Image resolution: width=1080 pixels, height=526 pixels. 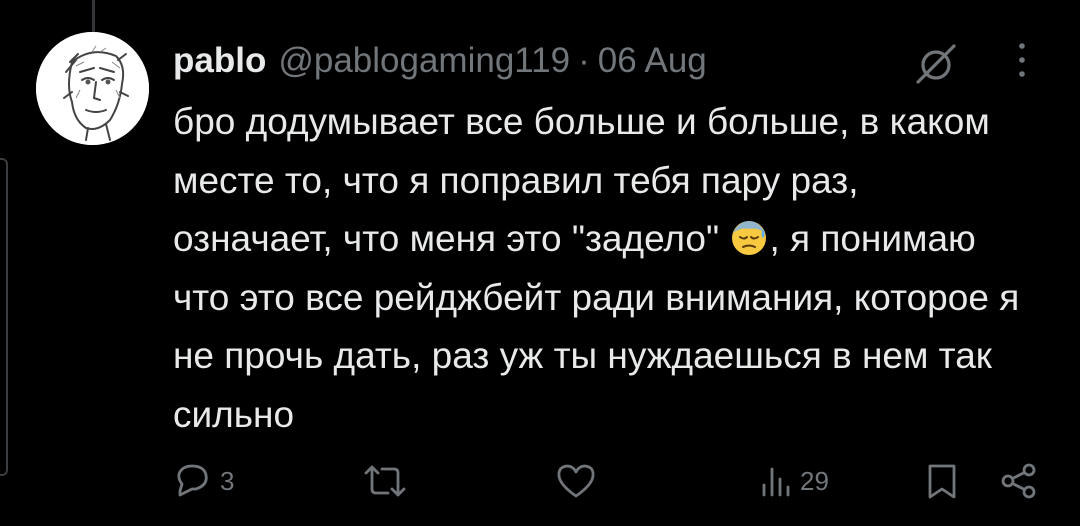 I want to click on reply-button: 3, so click(x=203, y=481).